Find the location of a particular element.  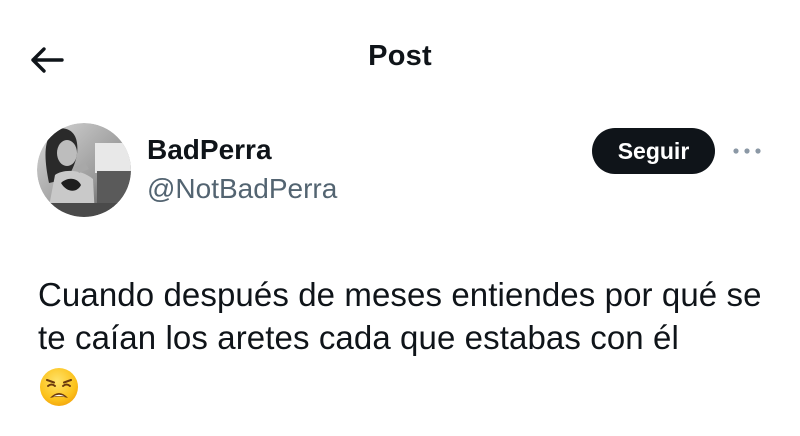

more-button is located at coordinates (747, 151).